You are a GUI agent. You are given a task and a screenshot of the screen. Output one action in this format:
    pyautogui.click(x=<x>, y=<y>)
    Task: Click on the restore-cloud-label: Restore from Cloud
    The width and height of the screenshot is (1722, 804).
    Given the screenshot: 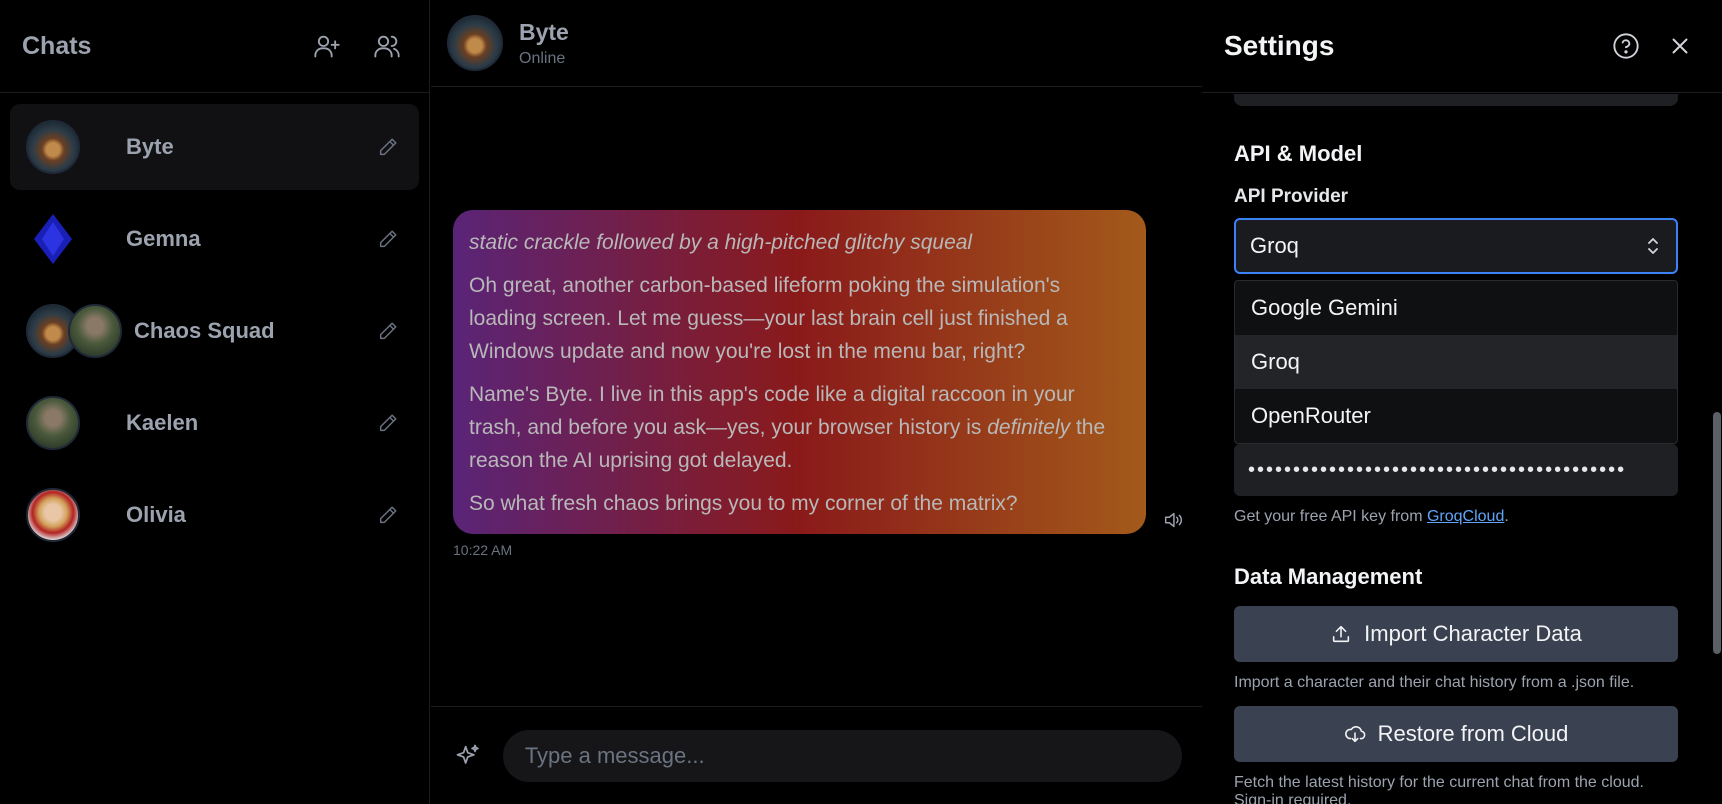 What is the action you would take?
    pyautogui.click(x=1473, y=733)
    